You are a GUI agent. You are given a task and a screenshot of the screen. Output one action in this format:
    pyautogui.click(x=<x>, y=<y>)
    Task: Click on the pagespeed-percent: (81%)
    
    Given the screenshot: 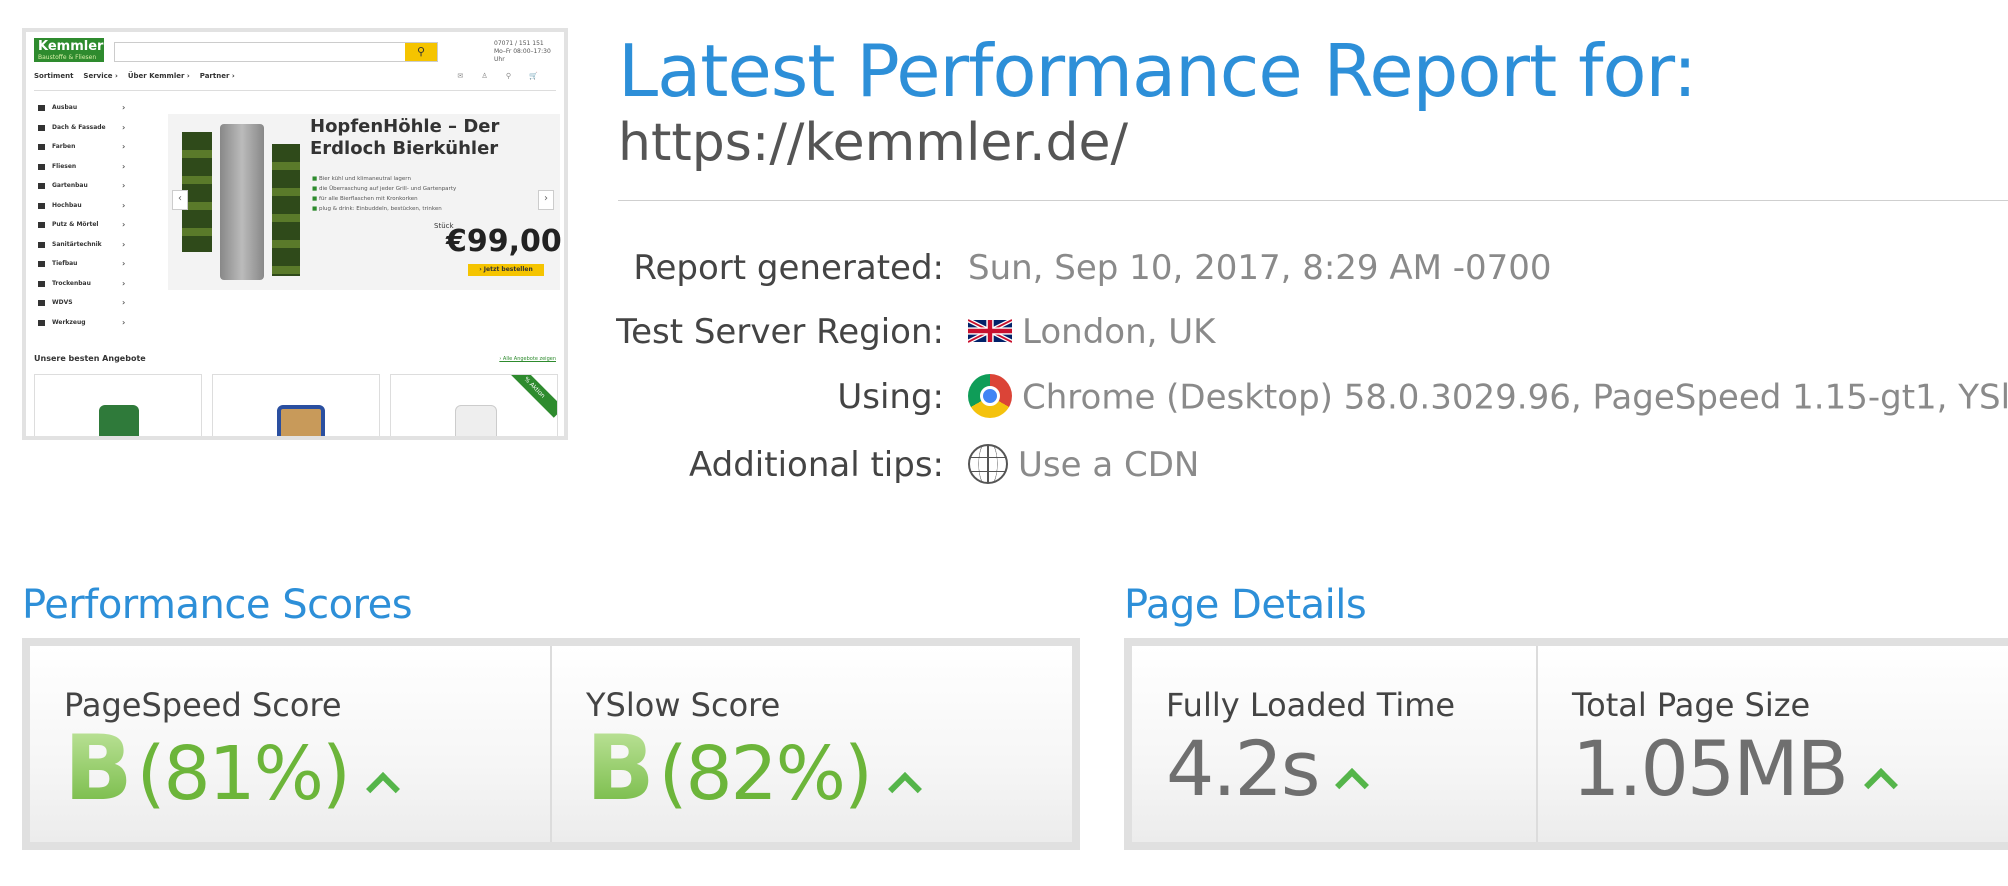 What is the action you would take?
    pyautogui.click(x=243, y=774)
    